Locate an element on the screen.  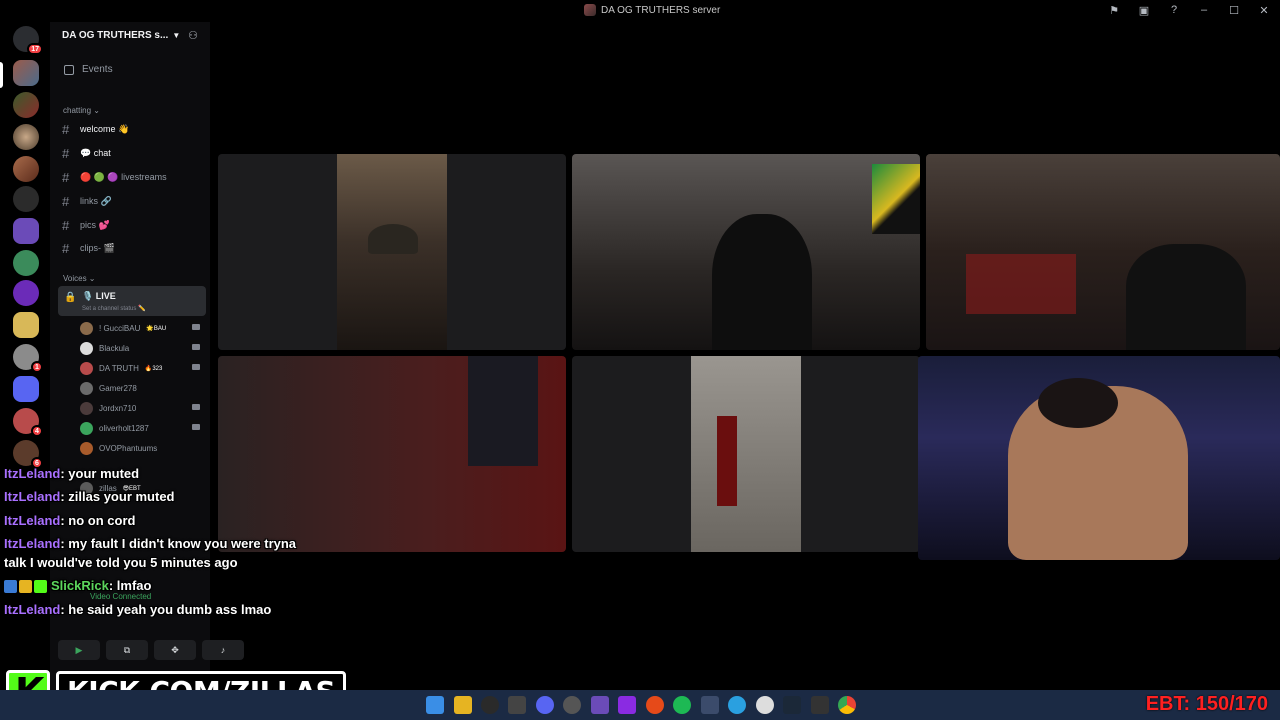
chat-message: talk I would've told you 5 minutes ago is located at coordinates (121, 562).